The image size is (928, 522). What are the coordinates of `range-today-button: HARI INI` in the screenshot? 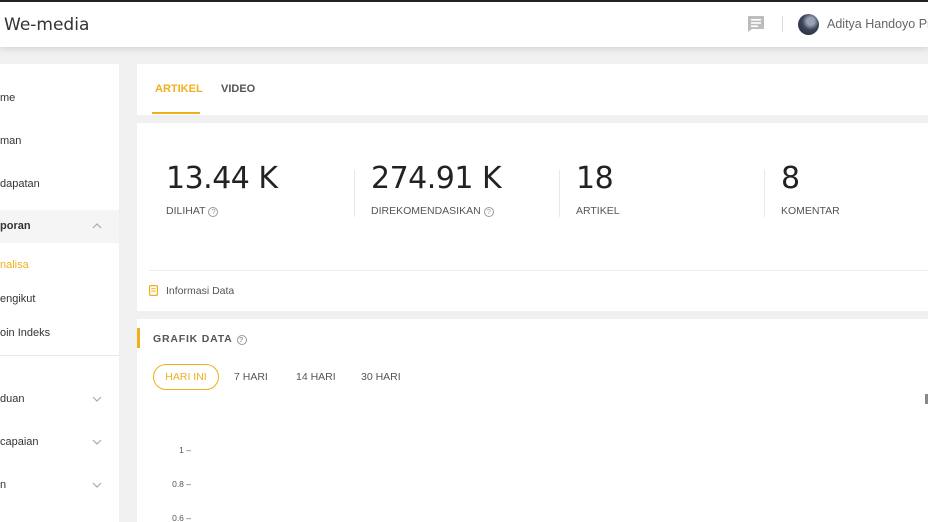 It's located at (186, 377).